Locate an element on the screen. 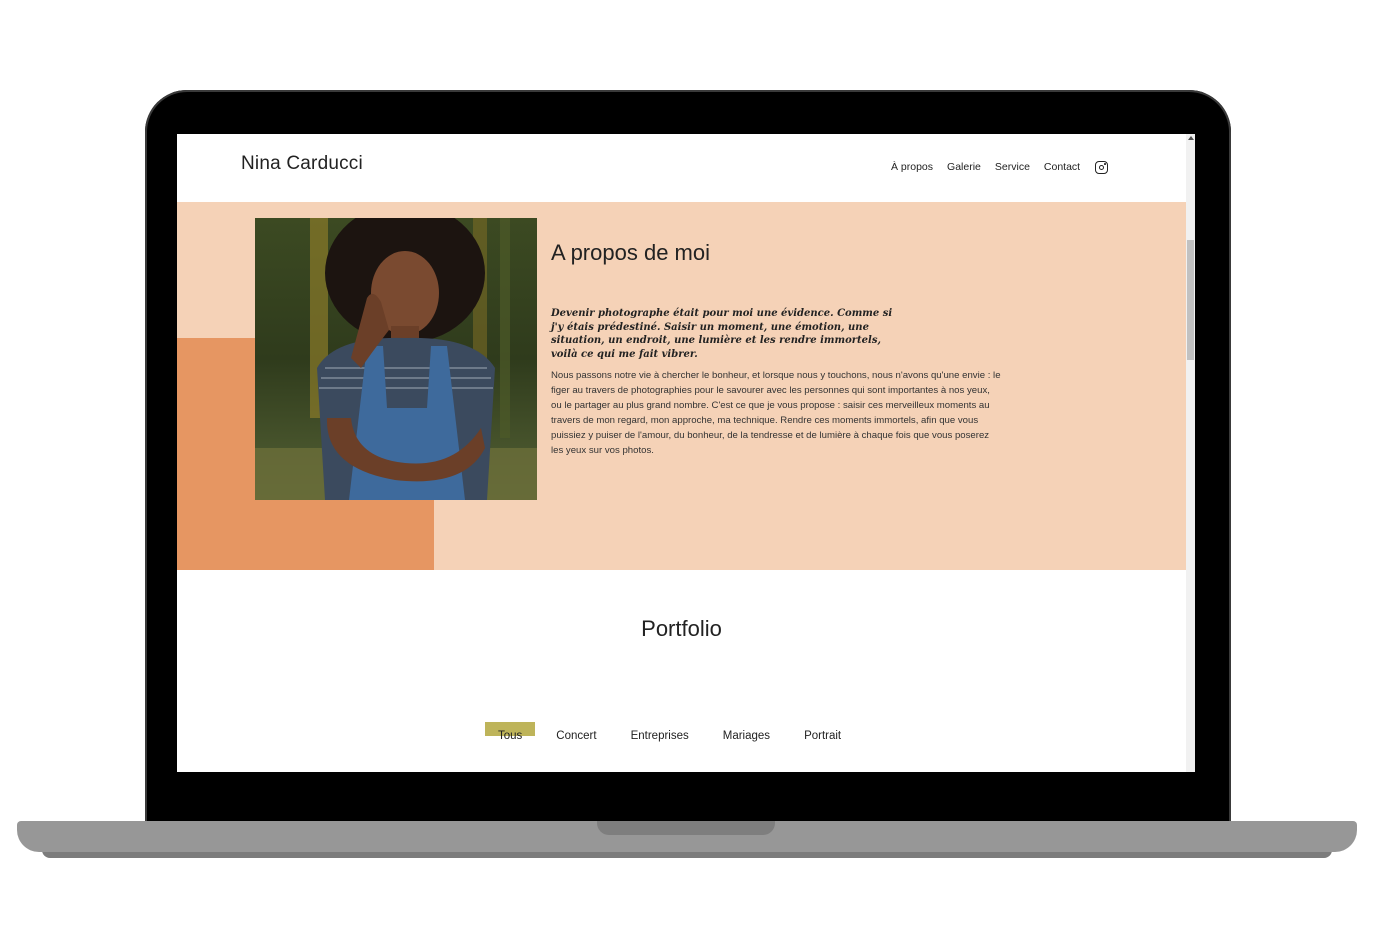 The height and width of the screenshot is (932, 1385). nav-link-service: Service is located at coordinates (1012, 167).